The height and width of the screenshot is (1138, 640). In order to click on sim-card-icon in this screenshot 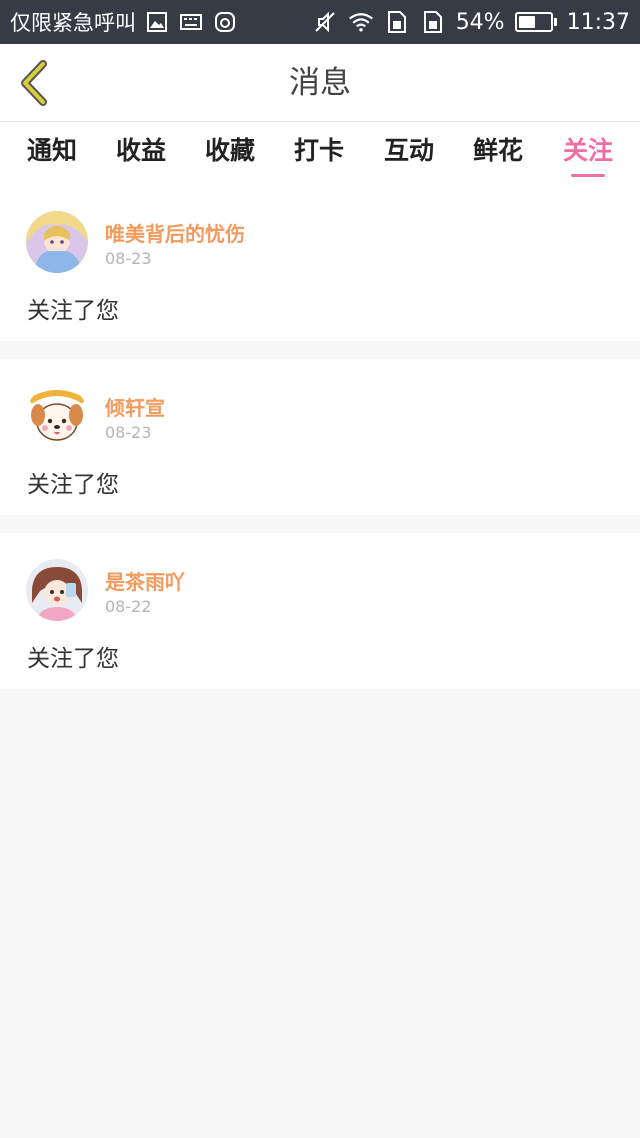, I will do `click(397, 22)`.